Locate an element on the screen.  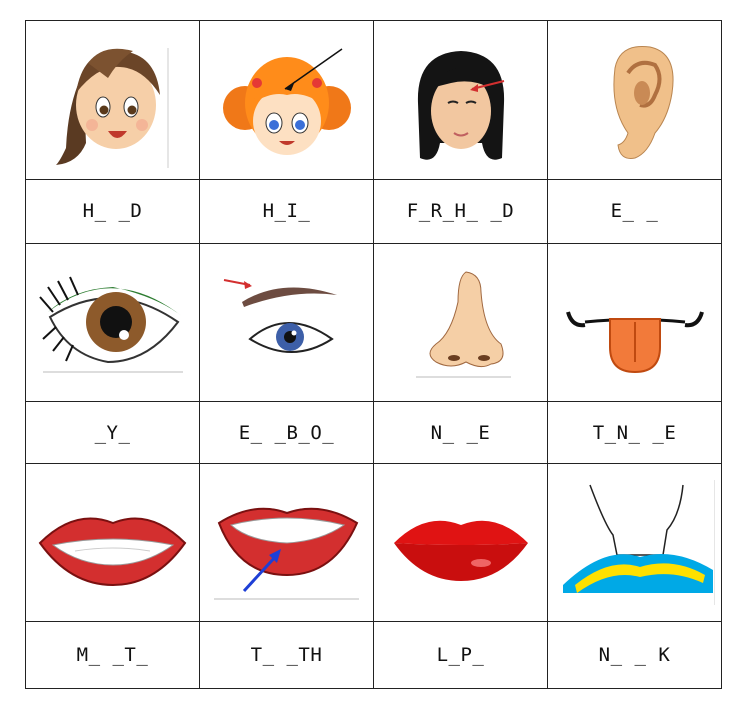
eye-icon is located at coordinates (110, 324).